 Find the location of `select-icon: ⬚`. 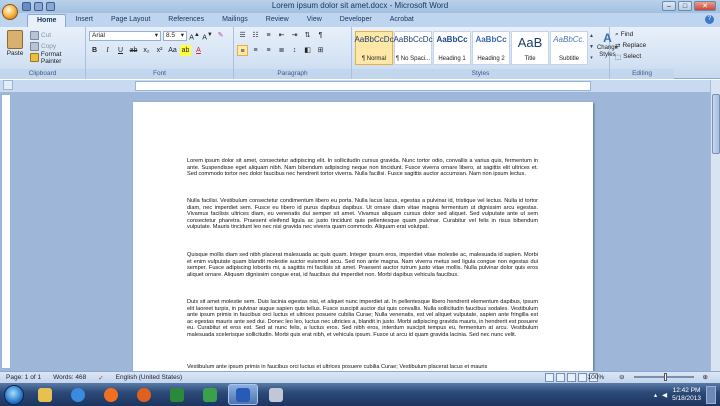

select-icon: ⬚ is located at coordinates (618, 57).